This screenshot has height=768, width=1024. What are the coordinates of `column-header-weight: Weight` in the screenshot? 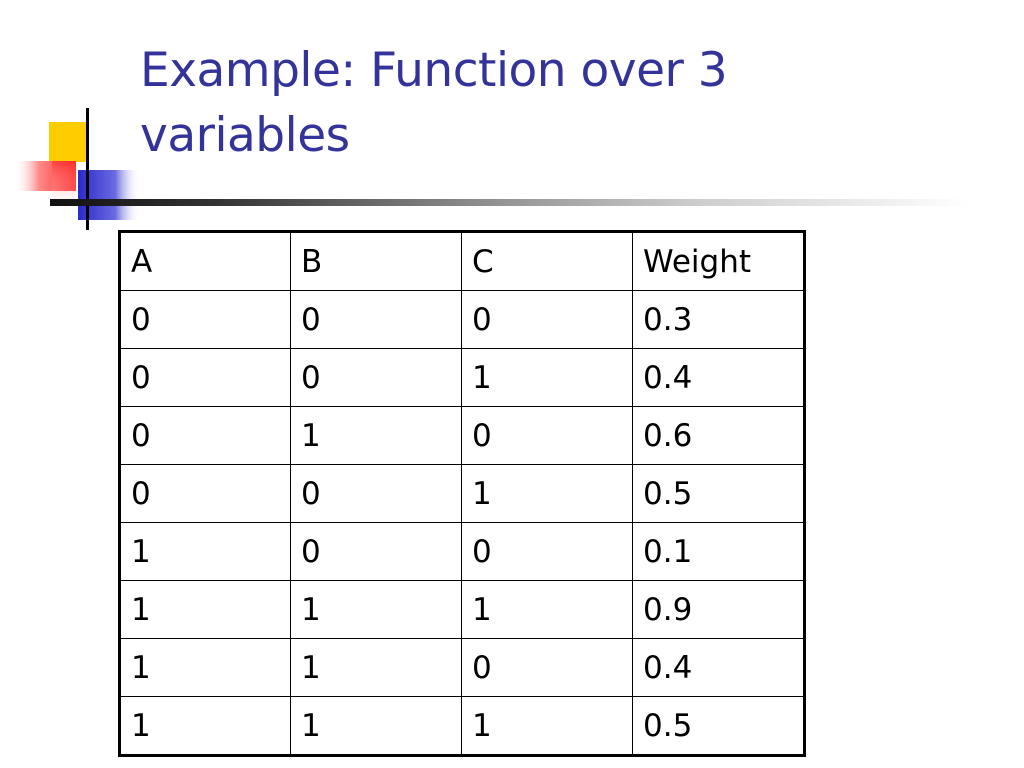 It's located at (718, 261).